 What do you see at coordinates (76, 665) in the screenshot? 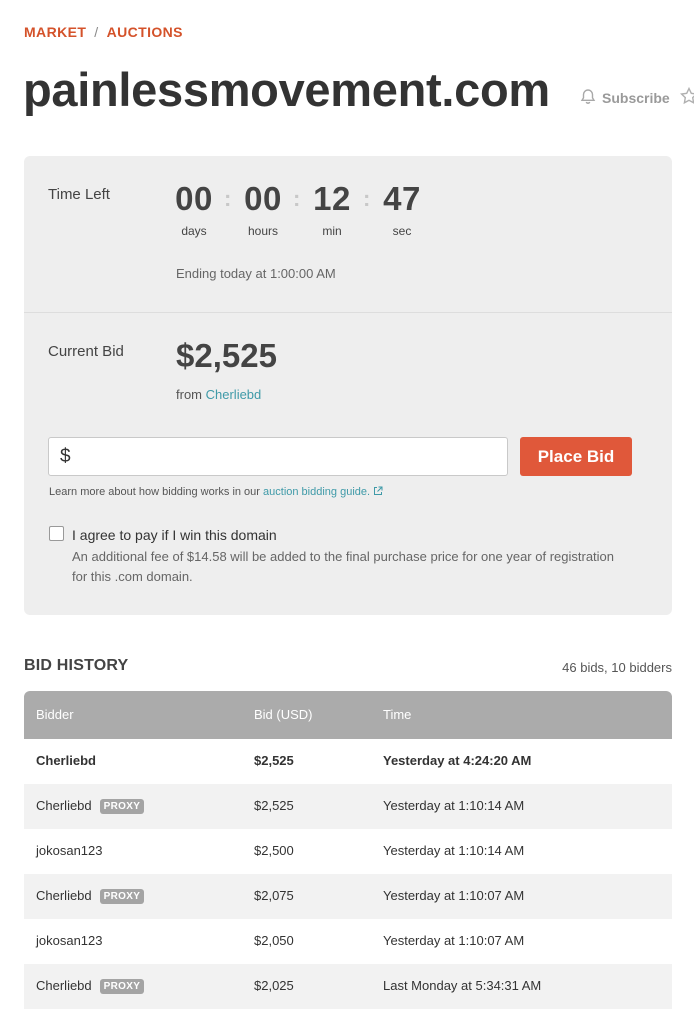
I see `bid-history-title: BID HISTORY` at bounding box center [76, 665].